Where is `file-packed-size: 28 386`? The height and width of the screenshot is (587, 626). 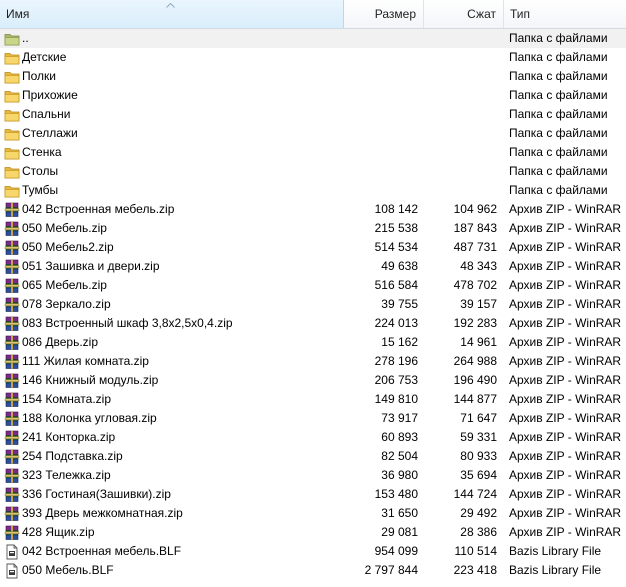
file-packed-size: 28 386 is located at coordinates (478, 532).